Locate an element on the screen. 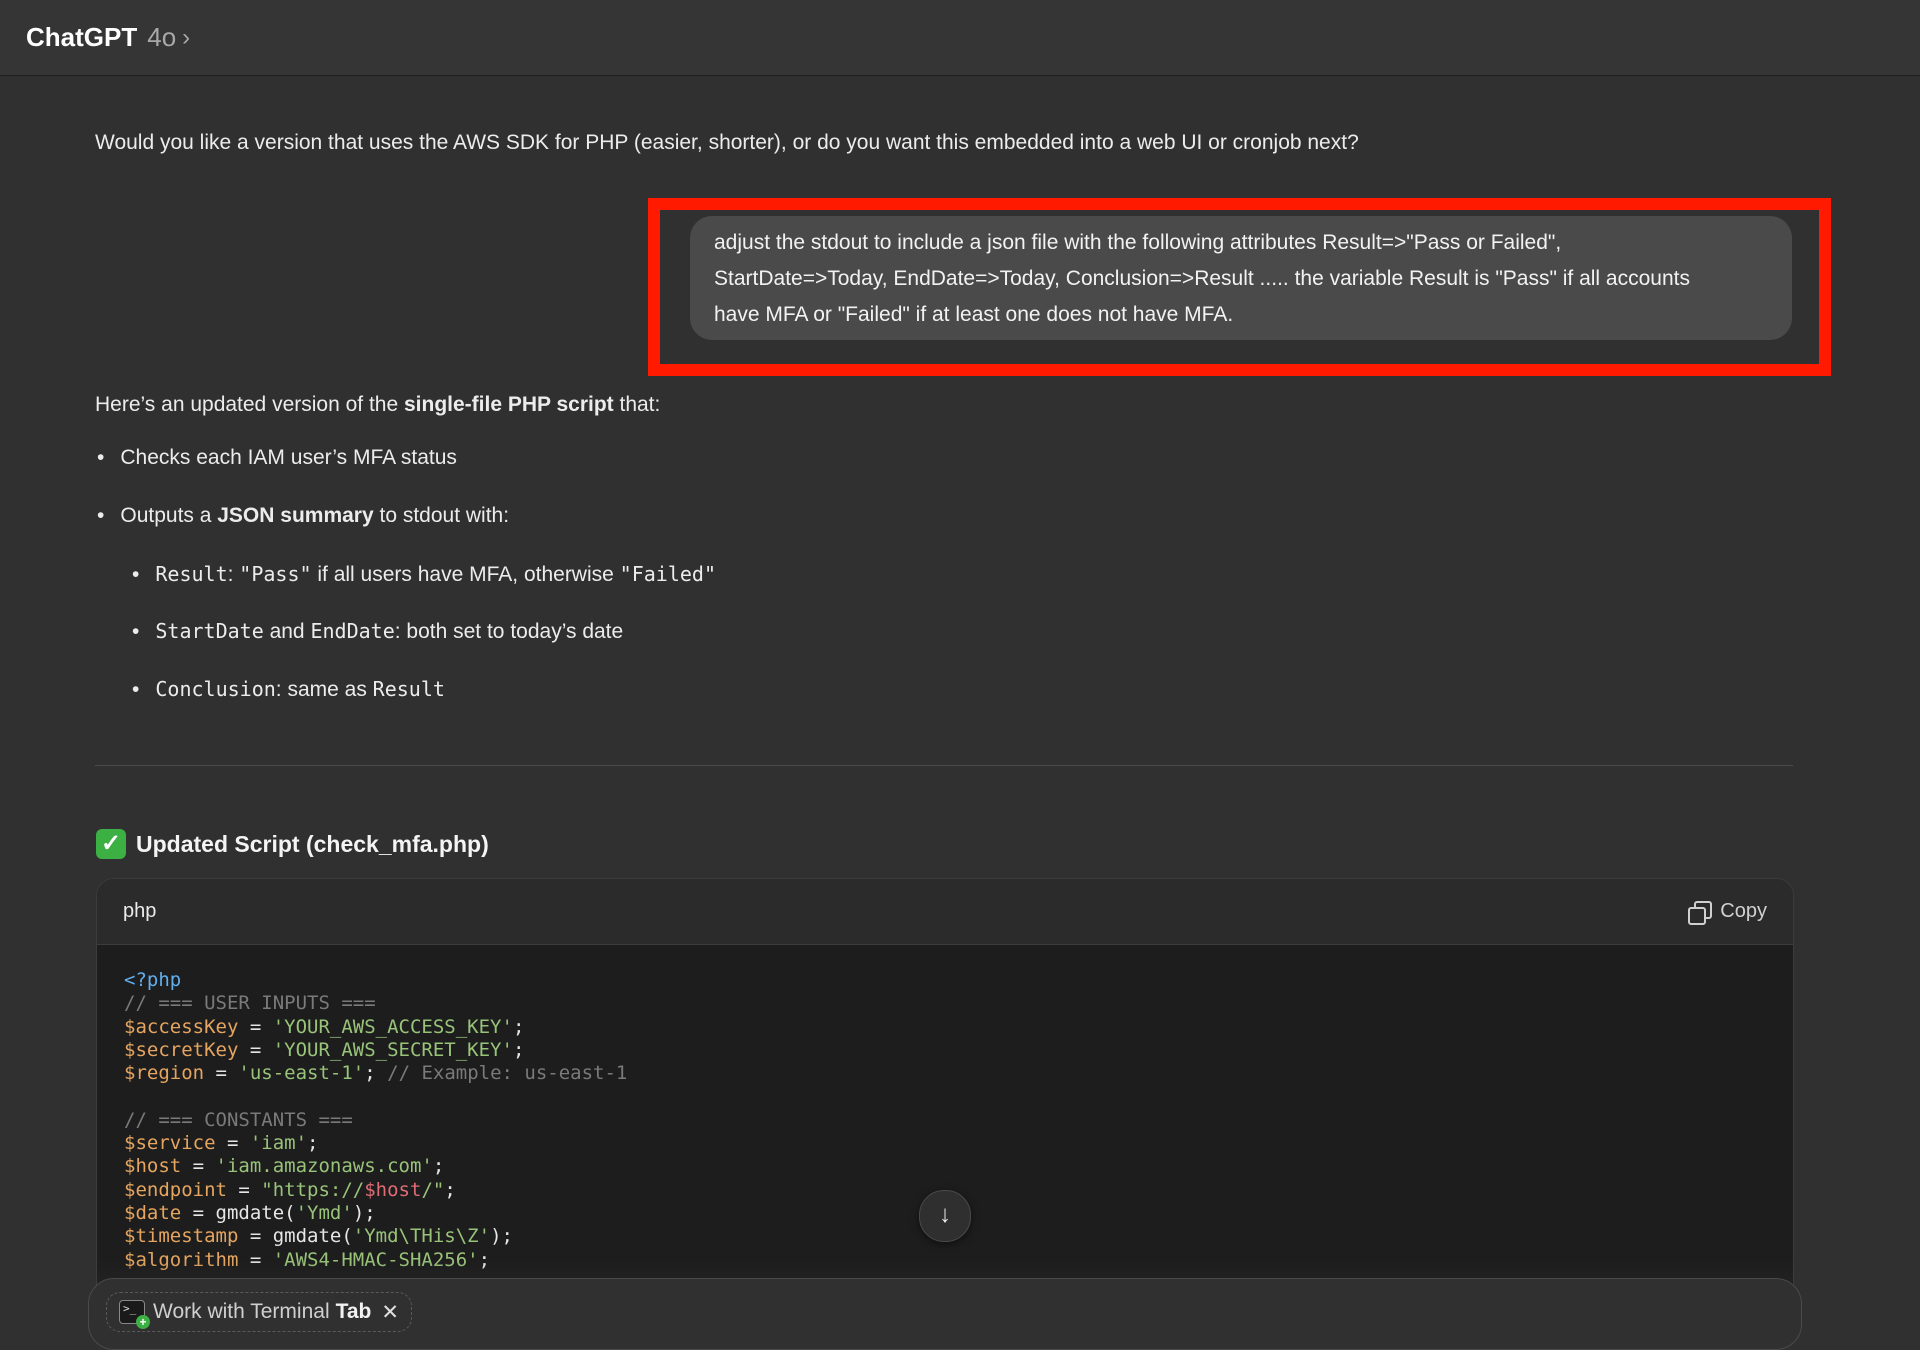  copy-button: Copy is located at coordinates (1727, 912).